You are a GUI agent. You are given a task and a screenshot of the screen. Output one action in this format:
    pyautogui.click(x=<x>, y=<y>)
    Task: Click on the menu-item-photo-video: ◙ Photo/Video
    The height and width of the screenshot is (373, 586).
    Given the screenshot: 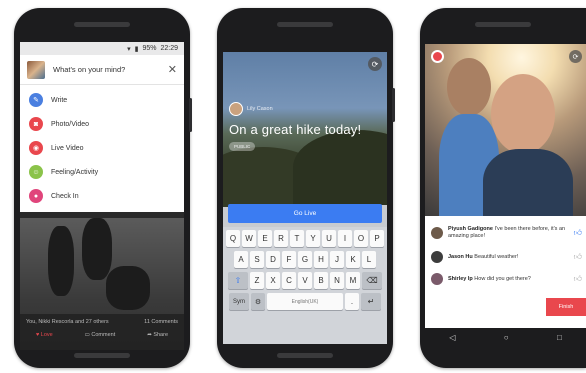 What is the action you would take?
    pyautogui.click(x=102, y=124)
    